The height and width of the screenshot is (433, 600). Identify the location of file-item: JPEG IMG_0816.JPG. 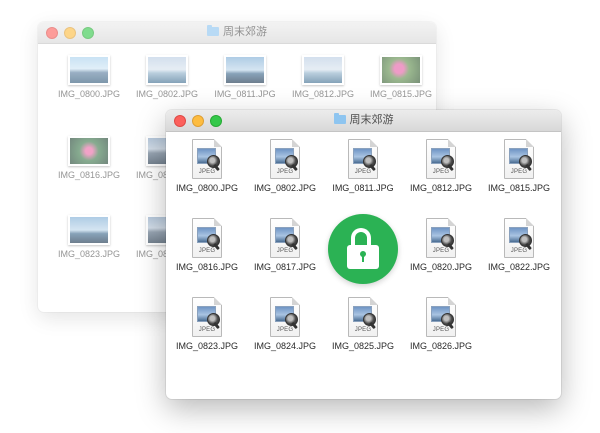
(207, 245).